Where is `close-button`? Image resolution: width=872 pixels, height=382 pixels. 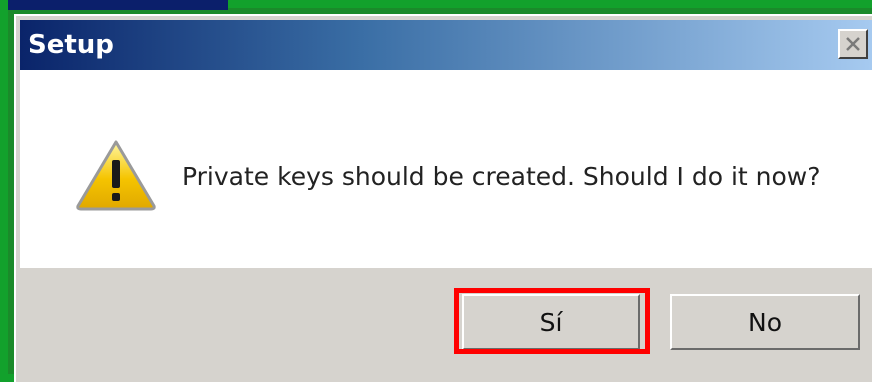
close-button is located at coordinates (853, 44).